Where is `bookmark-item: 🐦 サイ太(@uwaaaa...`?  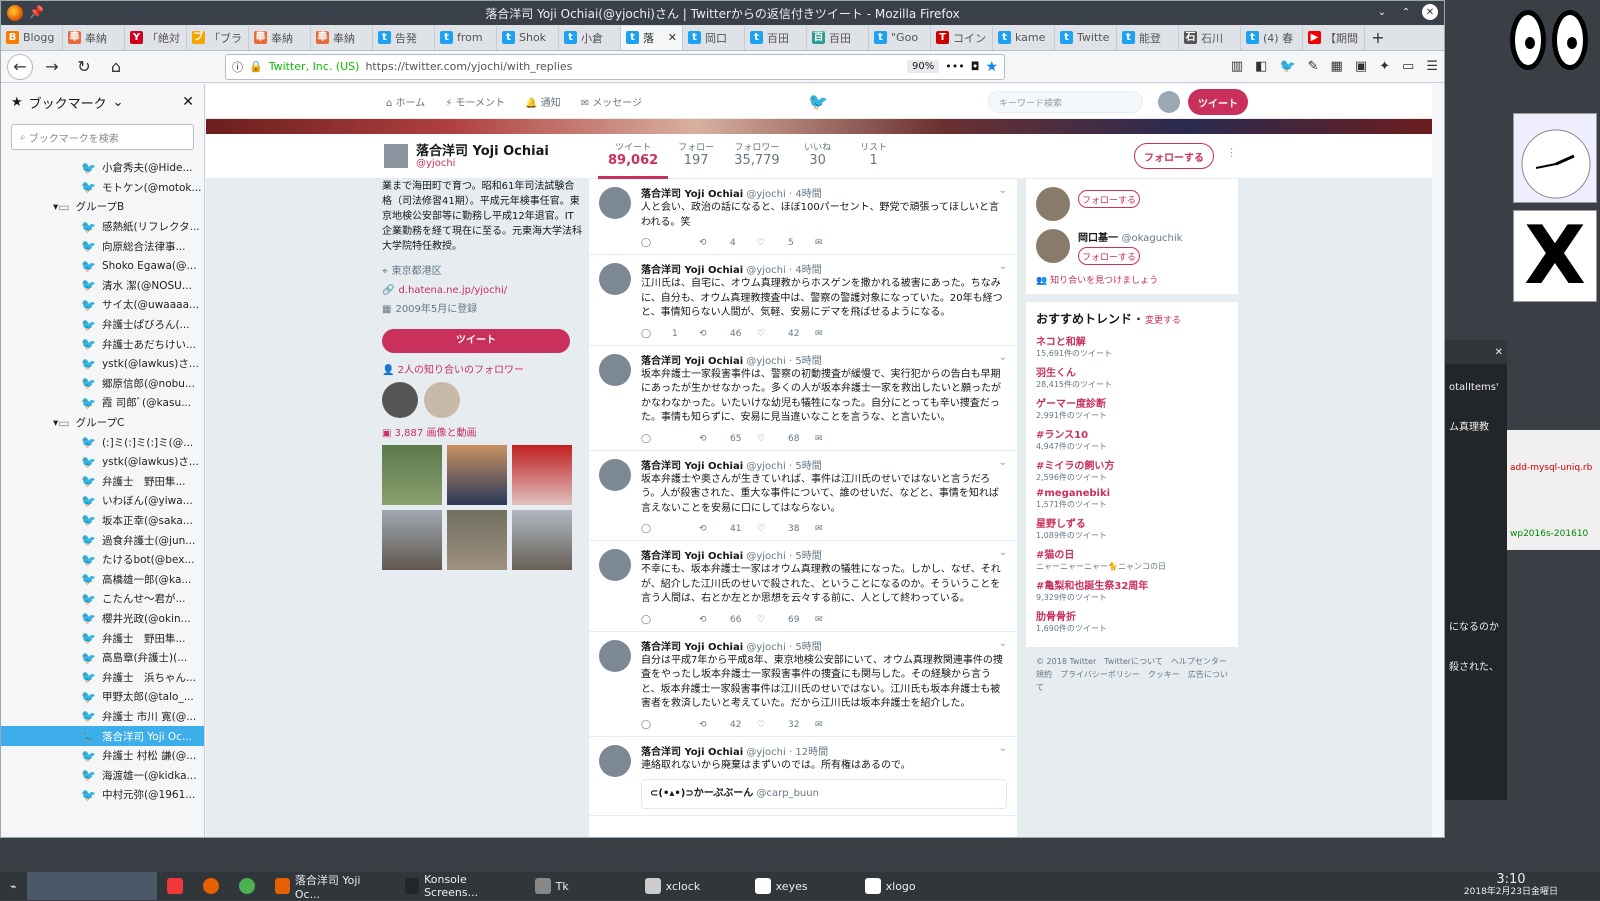
bookmark-item: 🐦 サイ太(@uwaaaa... is located at coordinates (102, 305).